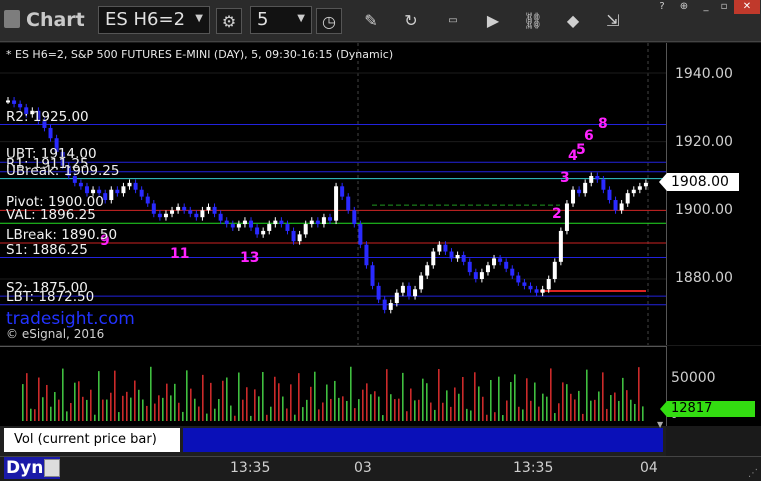  I want to click on get-icon: ▭, so click(453, 21).